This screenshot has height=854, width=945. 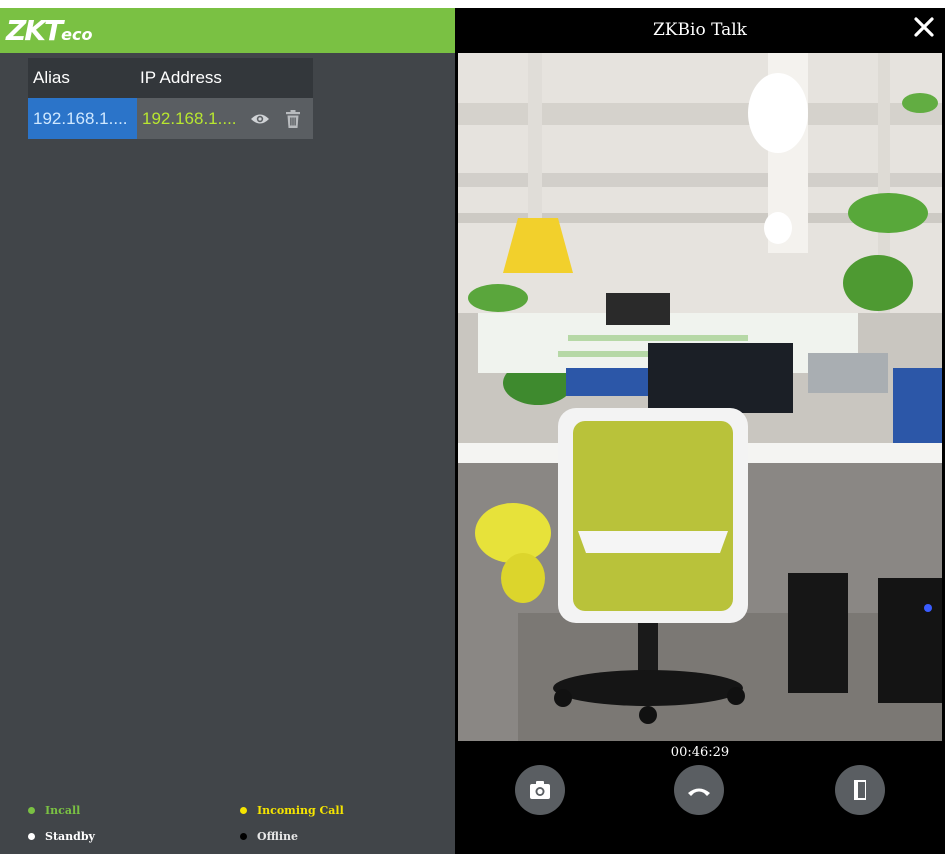 What do you see at coordinates (292, 810) in the screenshot?
I see `legend-incoming-call: Incoming Call` at bounding box center [292, 810].